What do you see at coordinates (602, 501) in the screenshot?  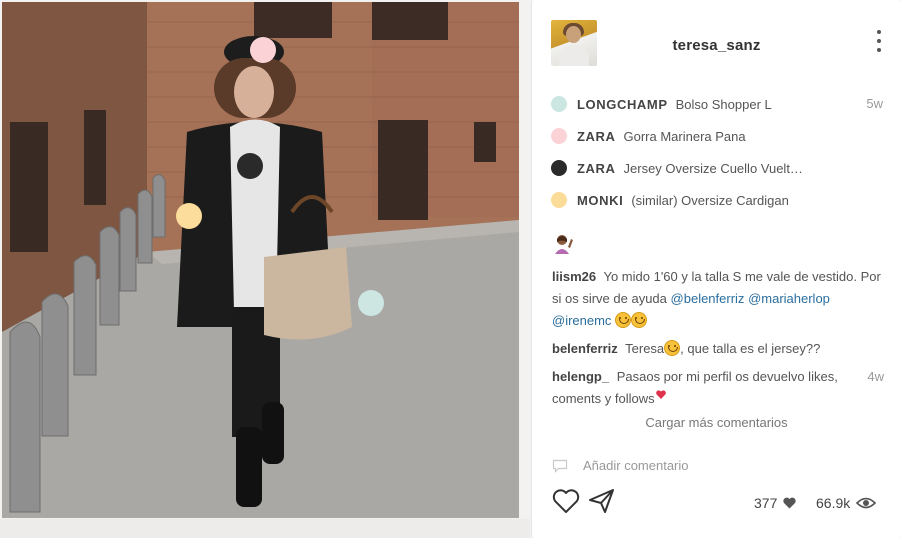 I see `send-icon` at bounding box center [602, 501].